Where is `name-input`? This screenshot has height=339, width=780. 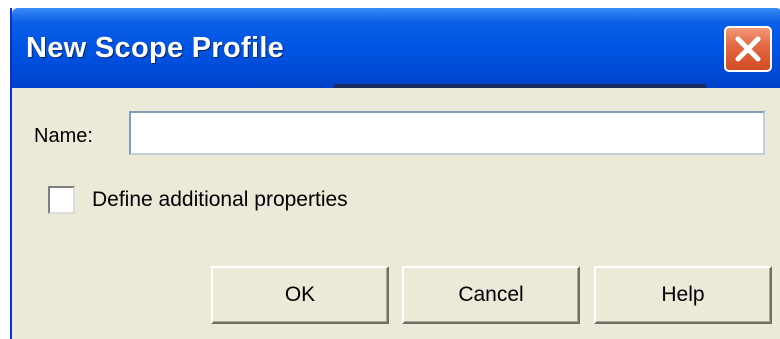
name-input is located at coordinates (447, 133).